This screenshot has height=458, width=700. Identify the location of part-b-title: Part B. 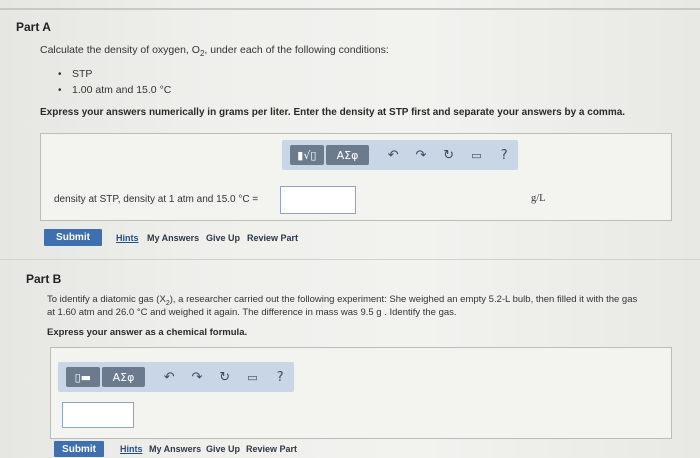
(44, 279).